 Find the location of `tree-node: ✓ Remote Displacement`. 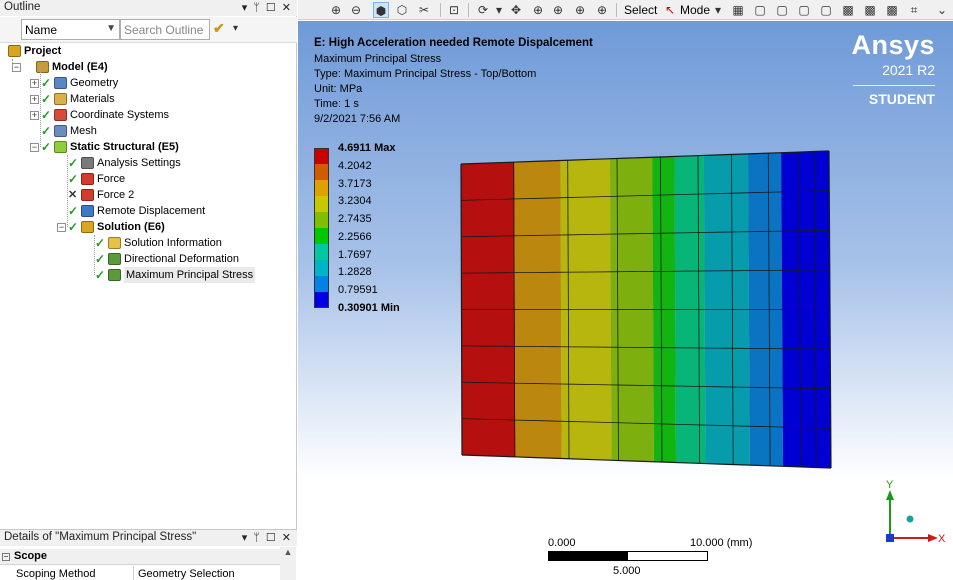

tree-node: ✓ Remote Displacement is located at coordinates (148, 211).